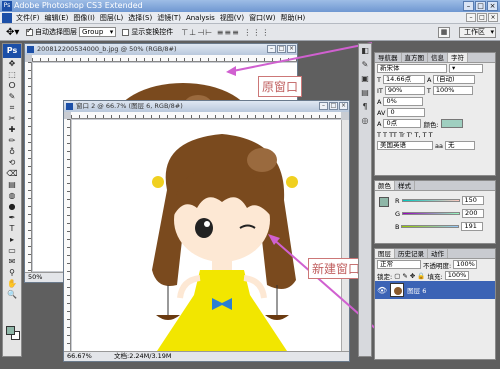 The image size is (500, 369). Describe the element at coordinates (12, 239) in the screenshot. I see `path-select-icon: ▸` at that location.